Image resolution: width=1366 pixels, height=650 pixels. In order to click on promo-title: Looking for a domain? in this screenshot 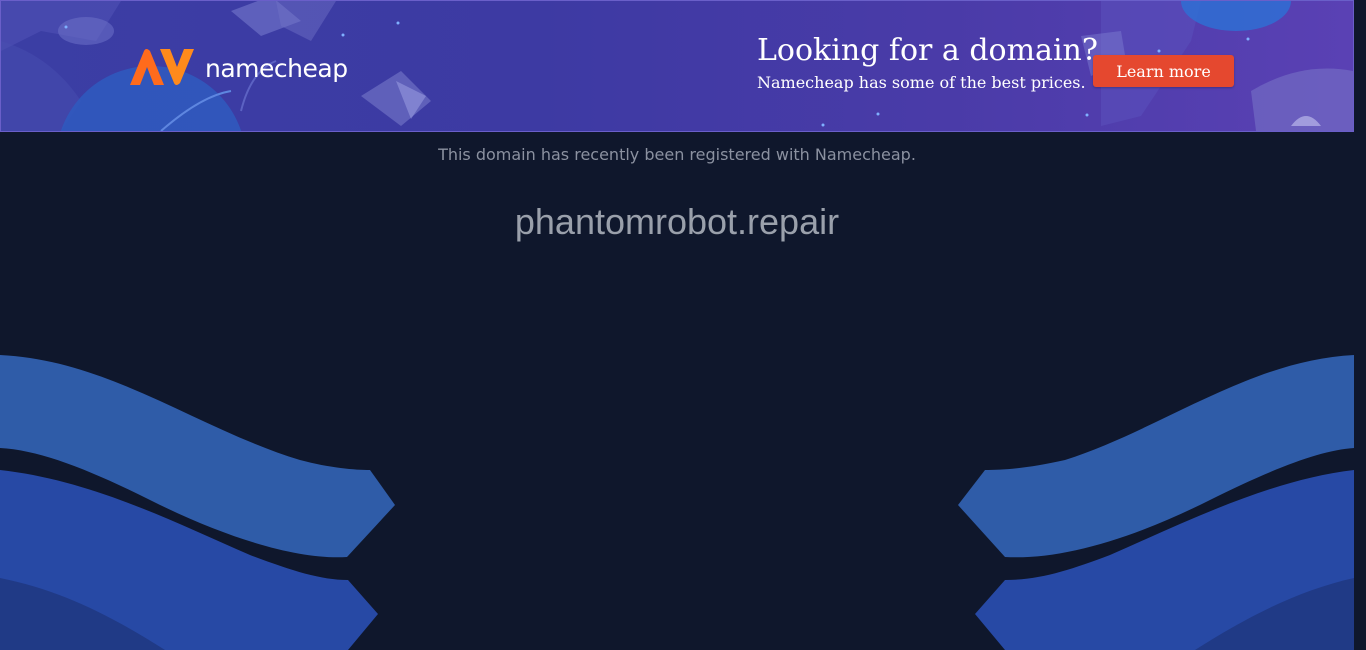, I will do `click(927, 50)`.